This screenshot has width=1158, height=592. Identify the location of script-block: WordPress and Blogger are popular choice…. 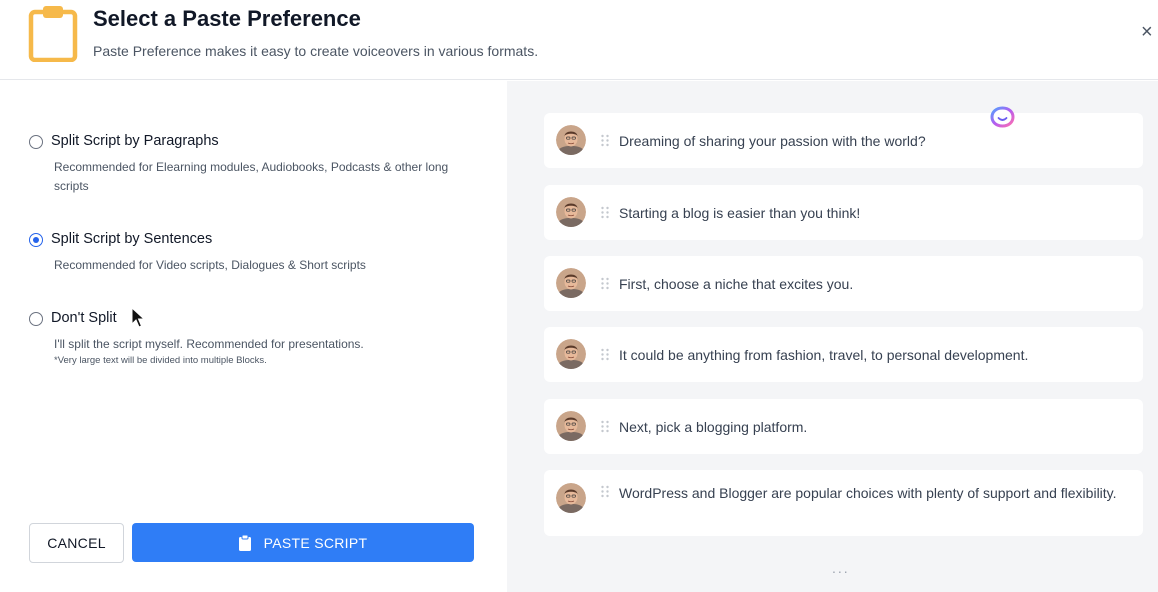
(843, 503).